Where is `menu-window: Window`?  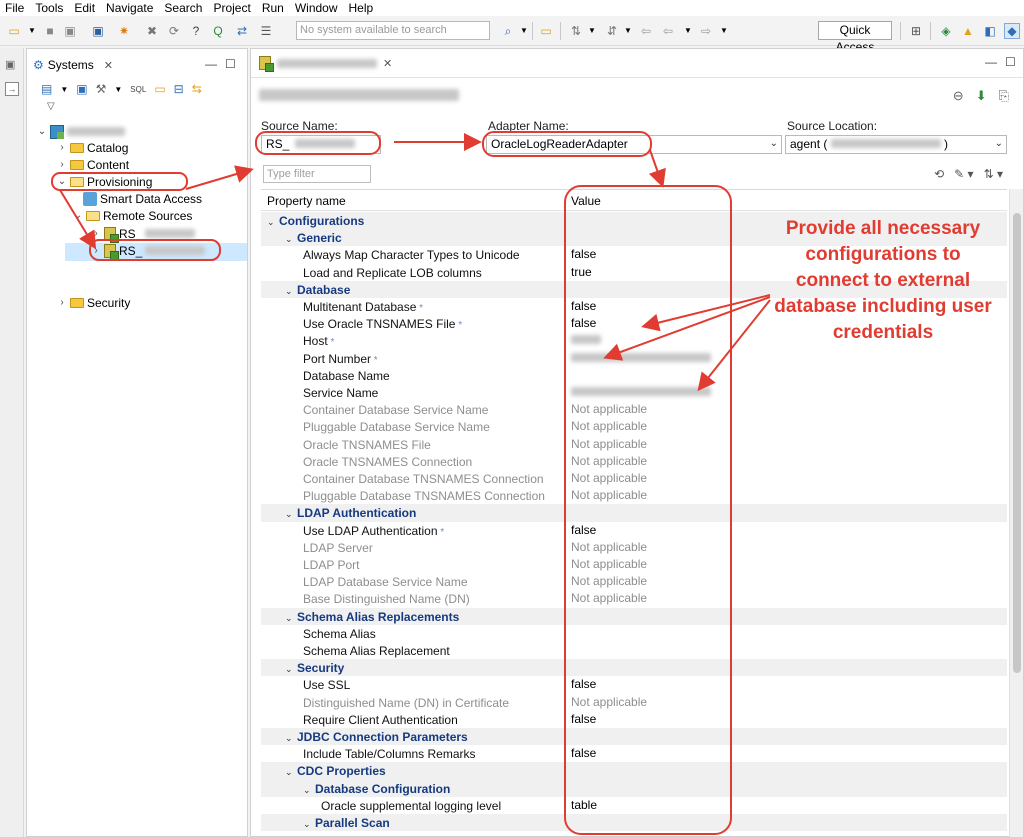 menu-window: Window is located at coordinates (317, 8).